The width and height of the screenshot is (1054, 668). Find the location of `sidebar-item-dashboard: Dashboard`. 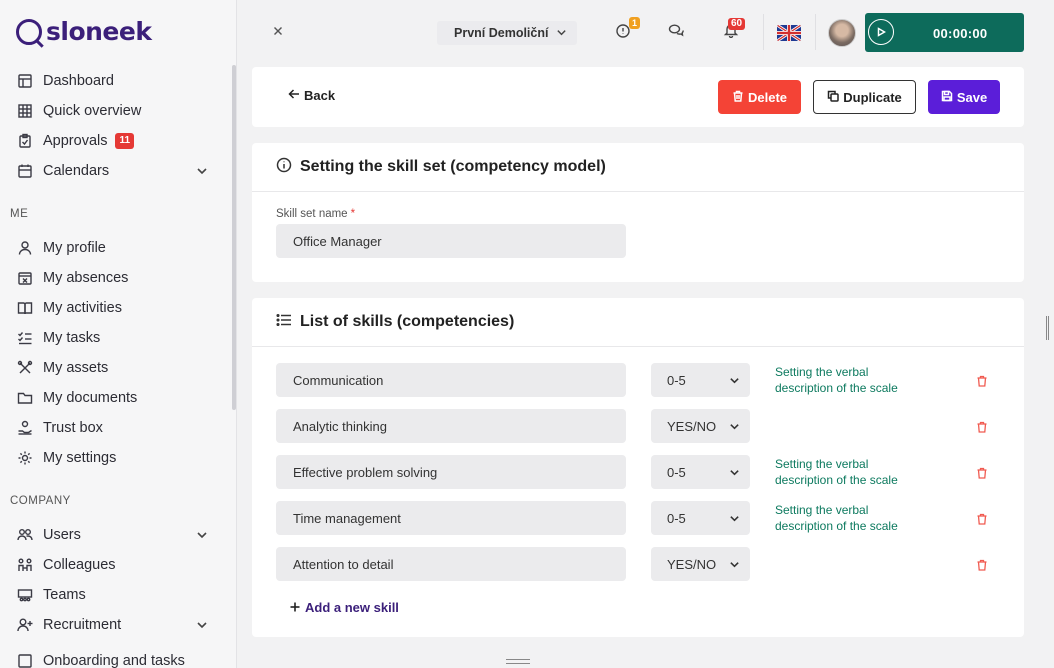

sidebar-item-dashboard: Dashboard is located at coordinates (116, 81).